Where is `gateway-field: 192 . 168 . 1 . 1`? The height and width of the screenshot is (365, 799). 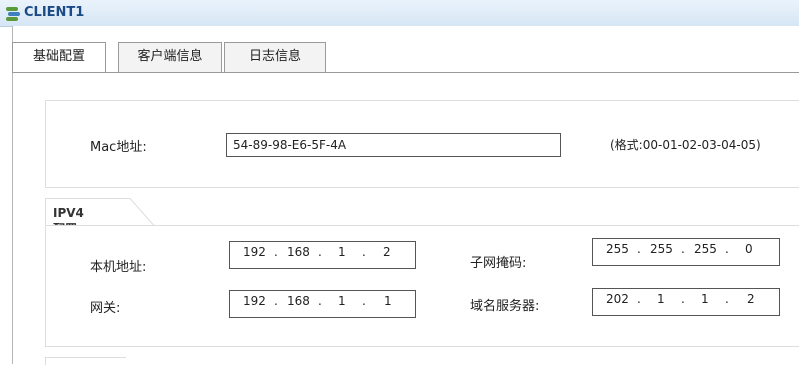 gateway-field: 192 . 168 . 1 . 1 is located at coordinates (322, 304).